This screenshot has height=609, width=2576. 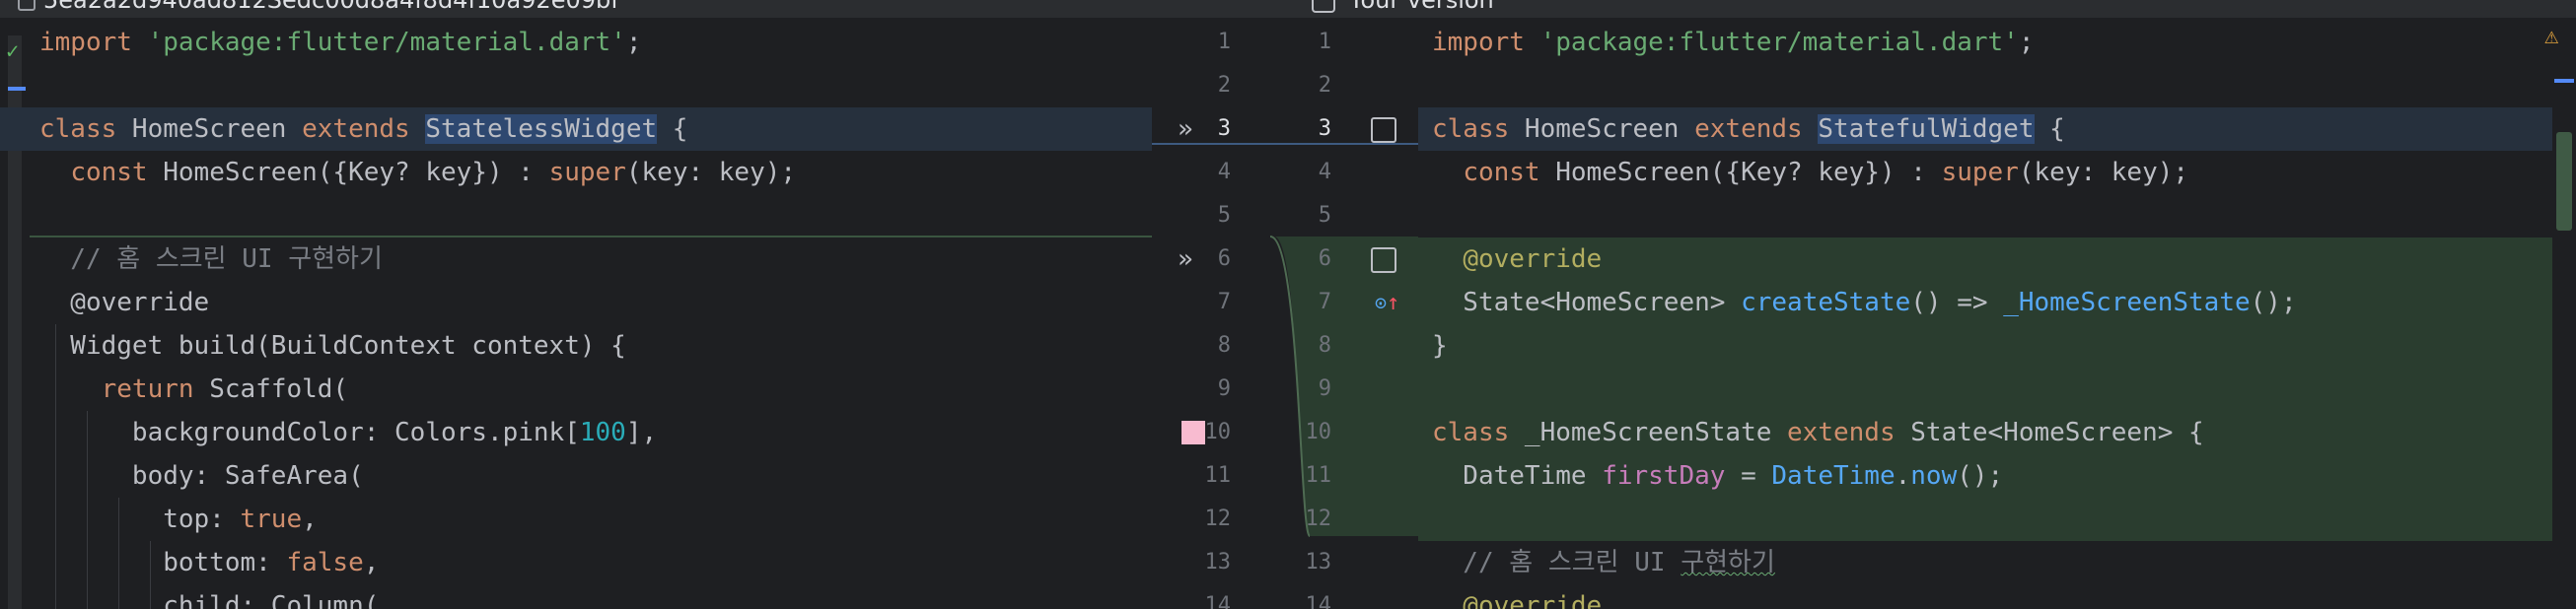 What do you see at coordinates (1997, 562) in the screenshot?
I see `right-code-line: // 홈 스크린 UI 구현하기` at bounding box center [1997, 562].